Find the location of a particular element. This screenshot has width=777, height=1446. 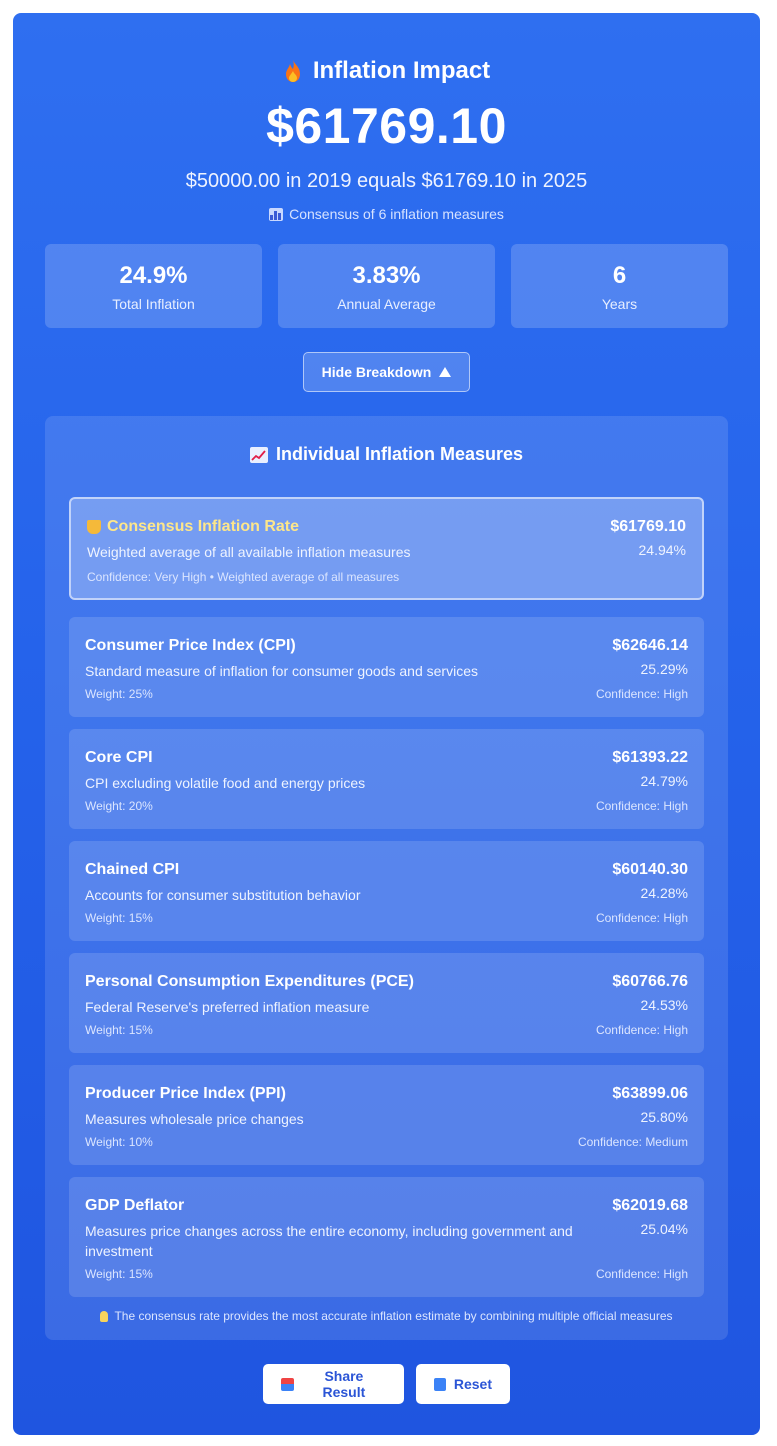

adjusted-amount: $61769.10 is located at coordinates (386, 126).